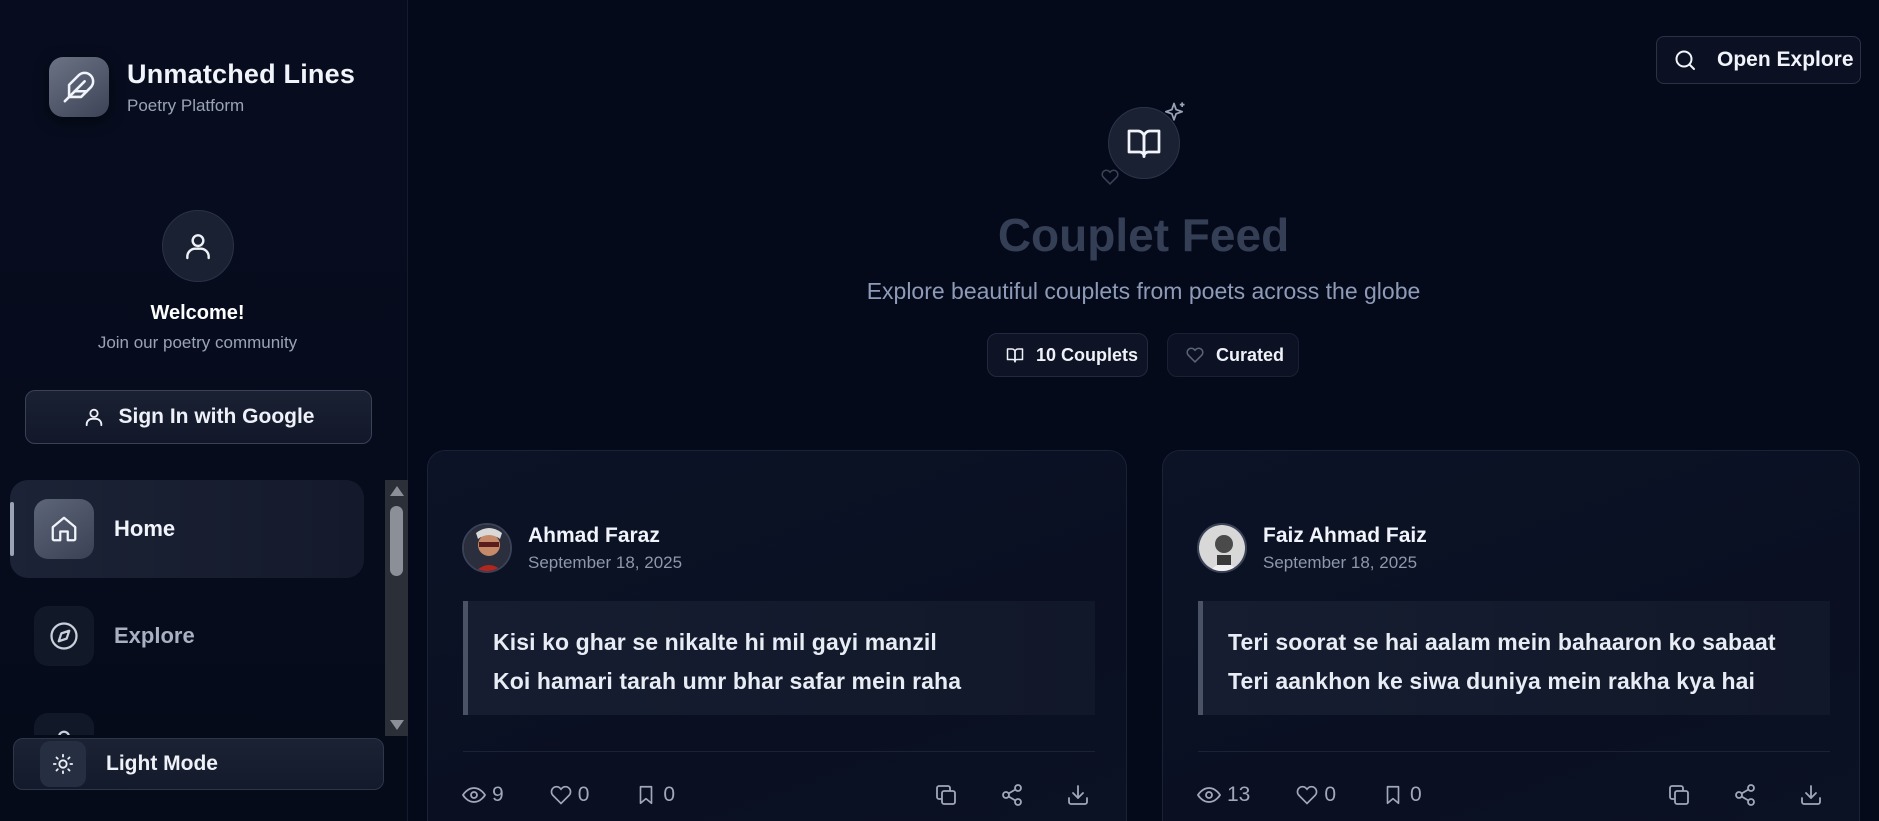 The height and width of the screenshot is (821, 1879). Describe the element at coordinates (241, 73) in the screenshot. I see `brand-title: Unmatched Lines` at that location.